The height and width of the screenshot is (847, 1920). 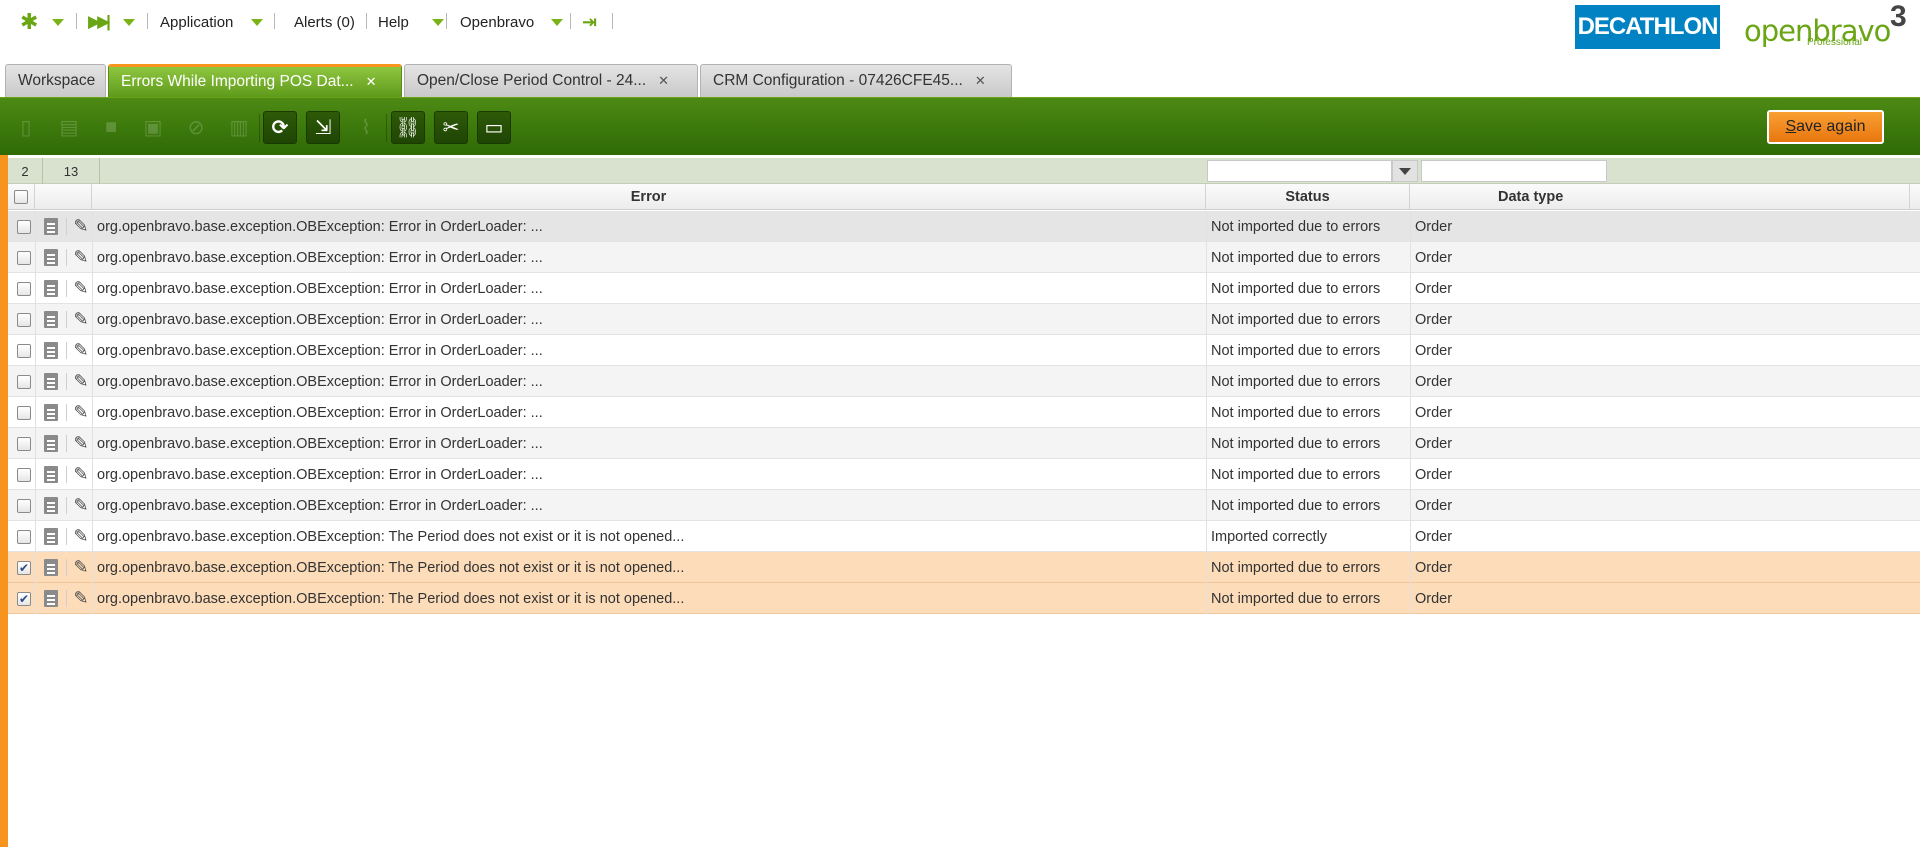 What do you see at coordinates (239, 127) in the screenshot?
I see `delete-button: ▥` at bounding box center [239, 127].